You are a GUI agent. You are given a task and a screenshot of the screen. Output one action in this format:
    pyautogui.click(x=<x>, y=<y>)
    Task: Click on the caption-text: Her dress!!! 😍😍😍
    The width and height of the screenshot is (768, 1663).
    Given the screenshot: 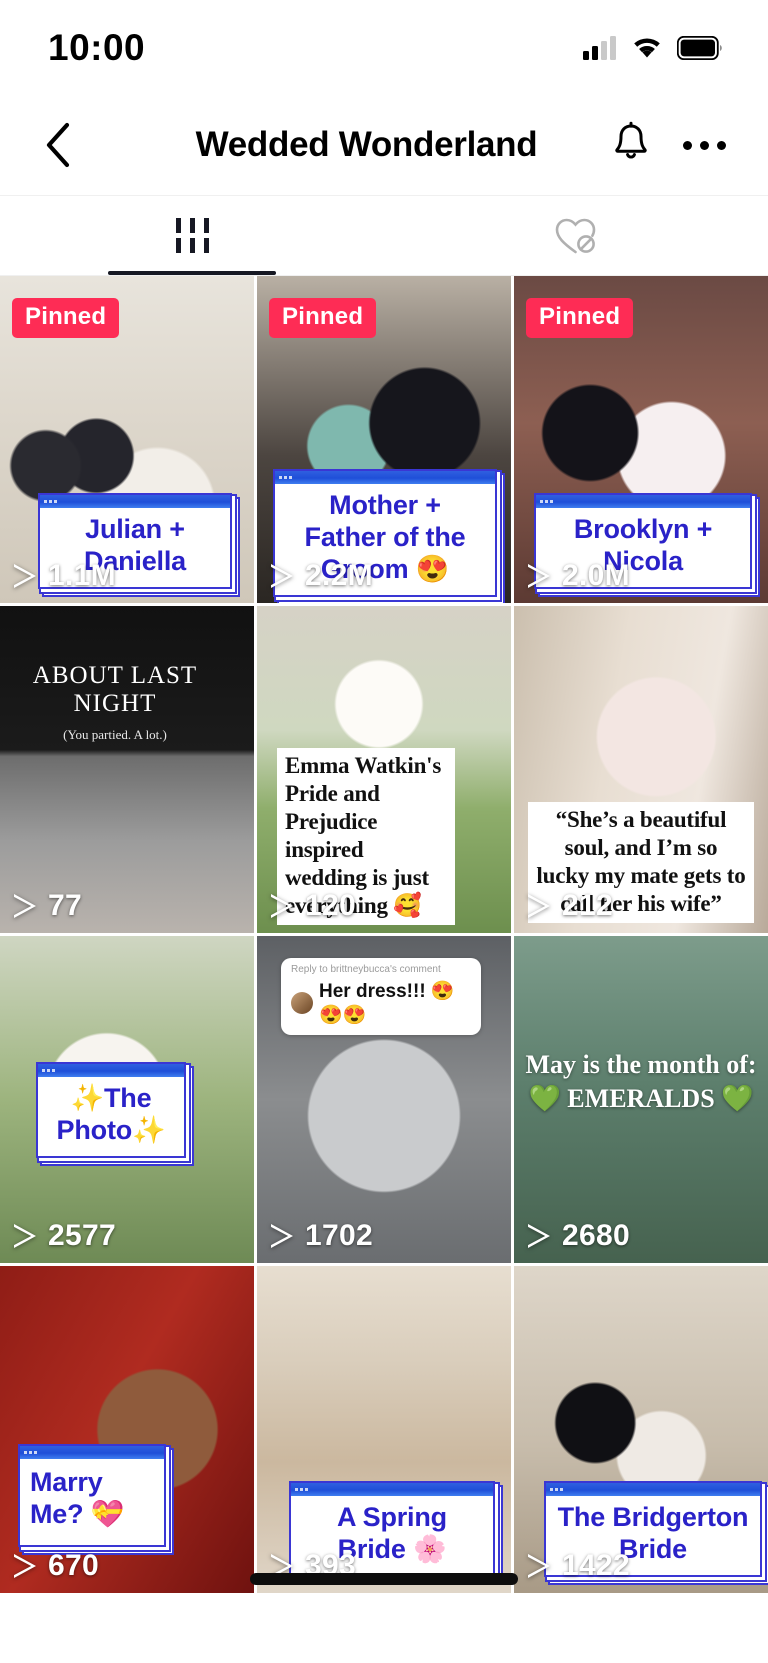 What is the action you would take?
    pyautogui.click(x=387, y=1003)
    